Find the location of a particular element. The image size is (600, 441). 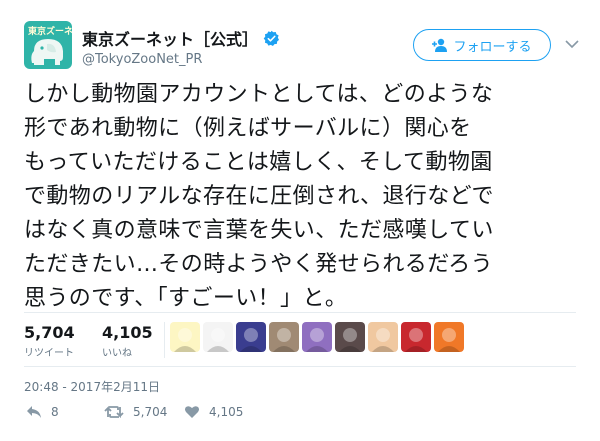

like-count: 4,105 is located at coordinates (127, 332).